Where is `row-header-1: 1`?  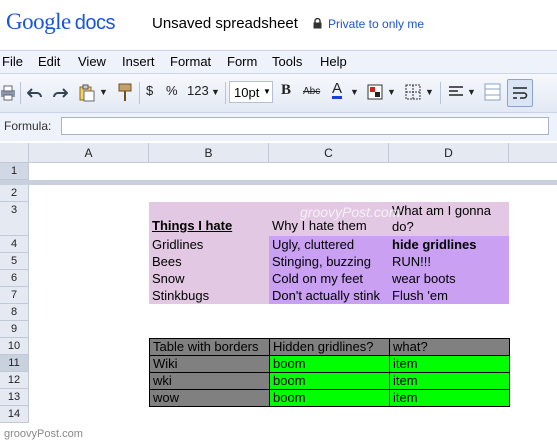 row-header-1: 1 is located at coordinates (14, 171).